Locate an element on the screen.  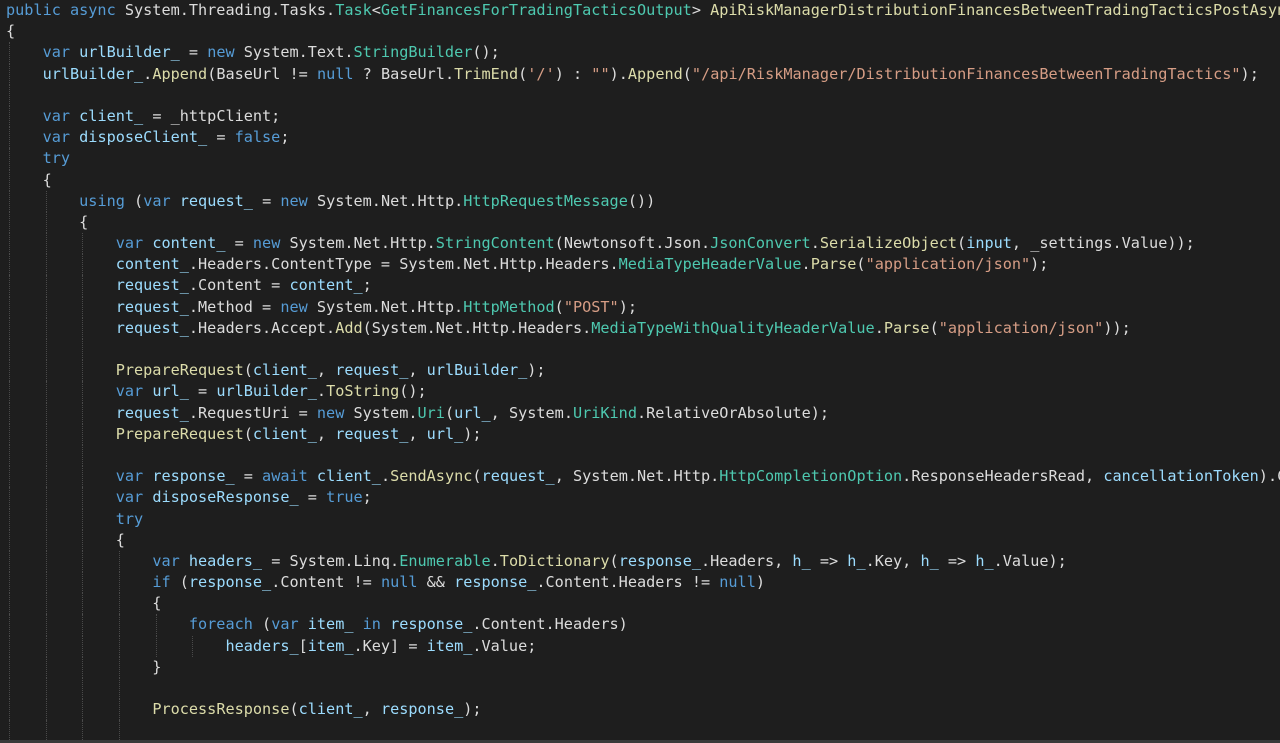
code-token: .Content.Headers != is located at coordinates (628, 582).